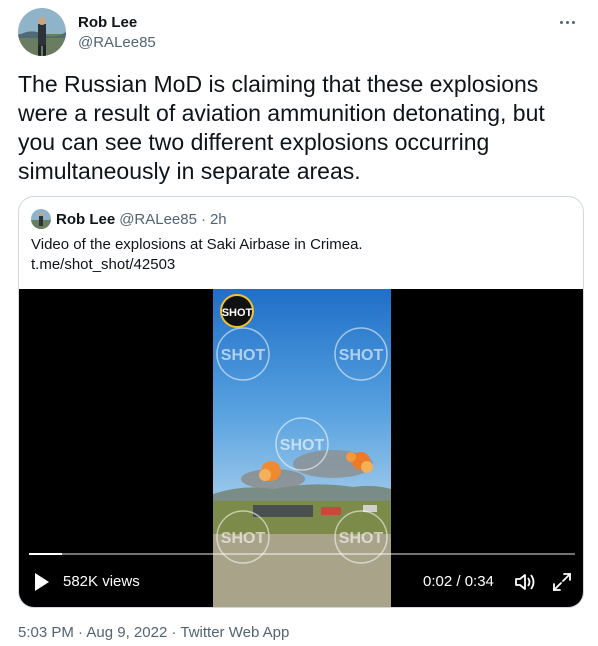  I want to click on video-progress-fill, so click(45, 554).